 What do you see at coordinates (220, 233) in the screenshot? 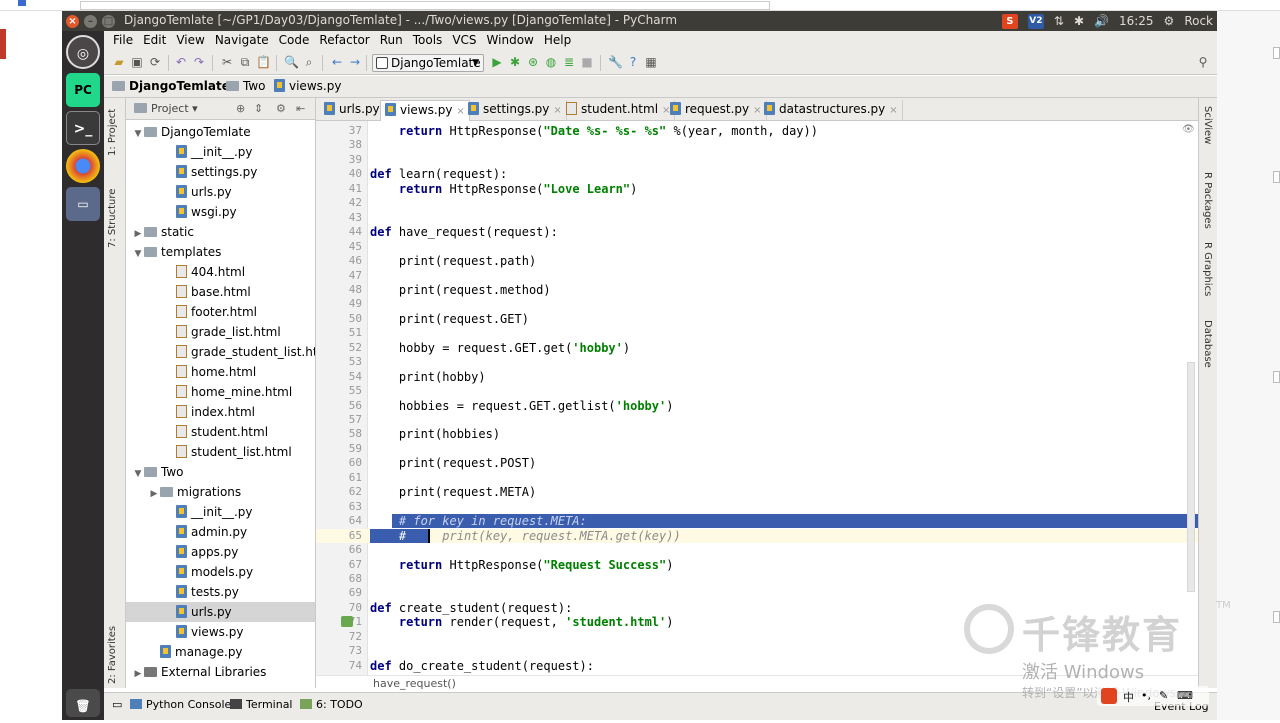
I see `tree-item: ▶ static` at bounding box center [220, 233].